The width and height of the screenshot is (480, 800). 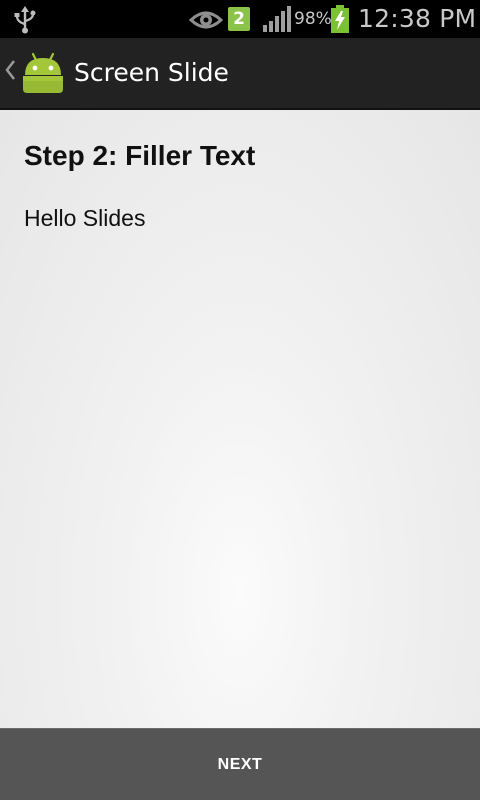 I want to click on notification-count-badge: 2, so click(x=239, y=19).